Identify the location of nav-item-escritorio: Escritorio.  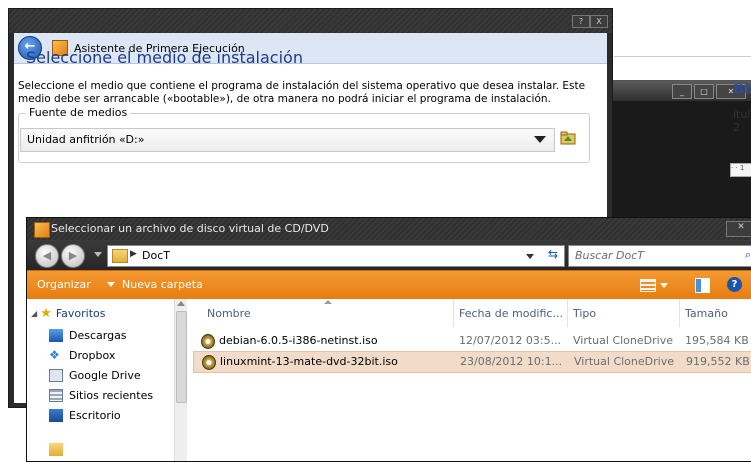
(121, 415).